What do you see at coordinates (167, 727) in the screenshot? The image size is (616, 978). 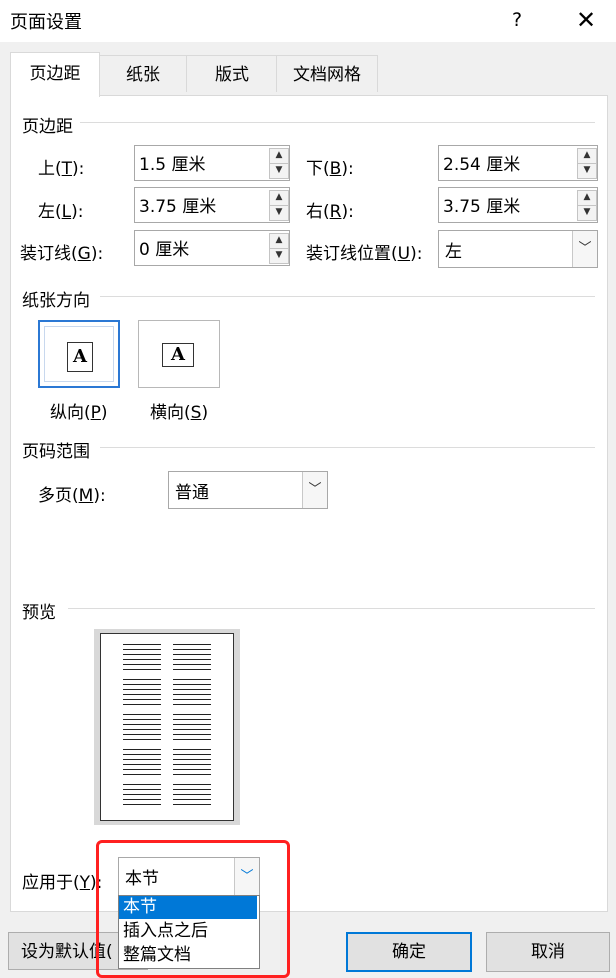 I see `preview-page` at bounding box center [167, 727].